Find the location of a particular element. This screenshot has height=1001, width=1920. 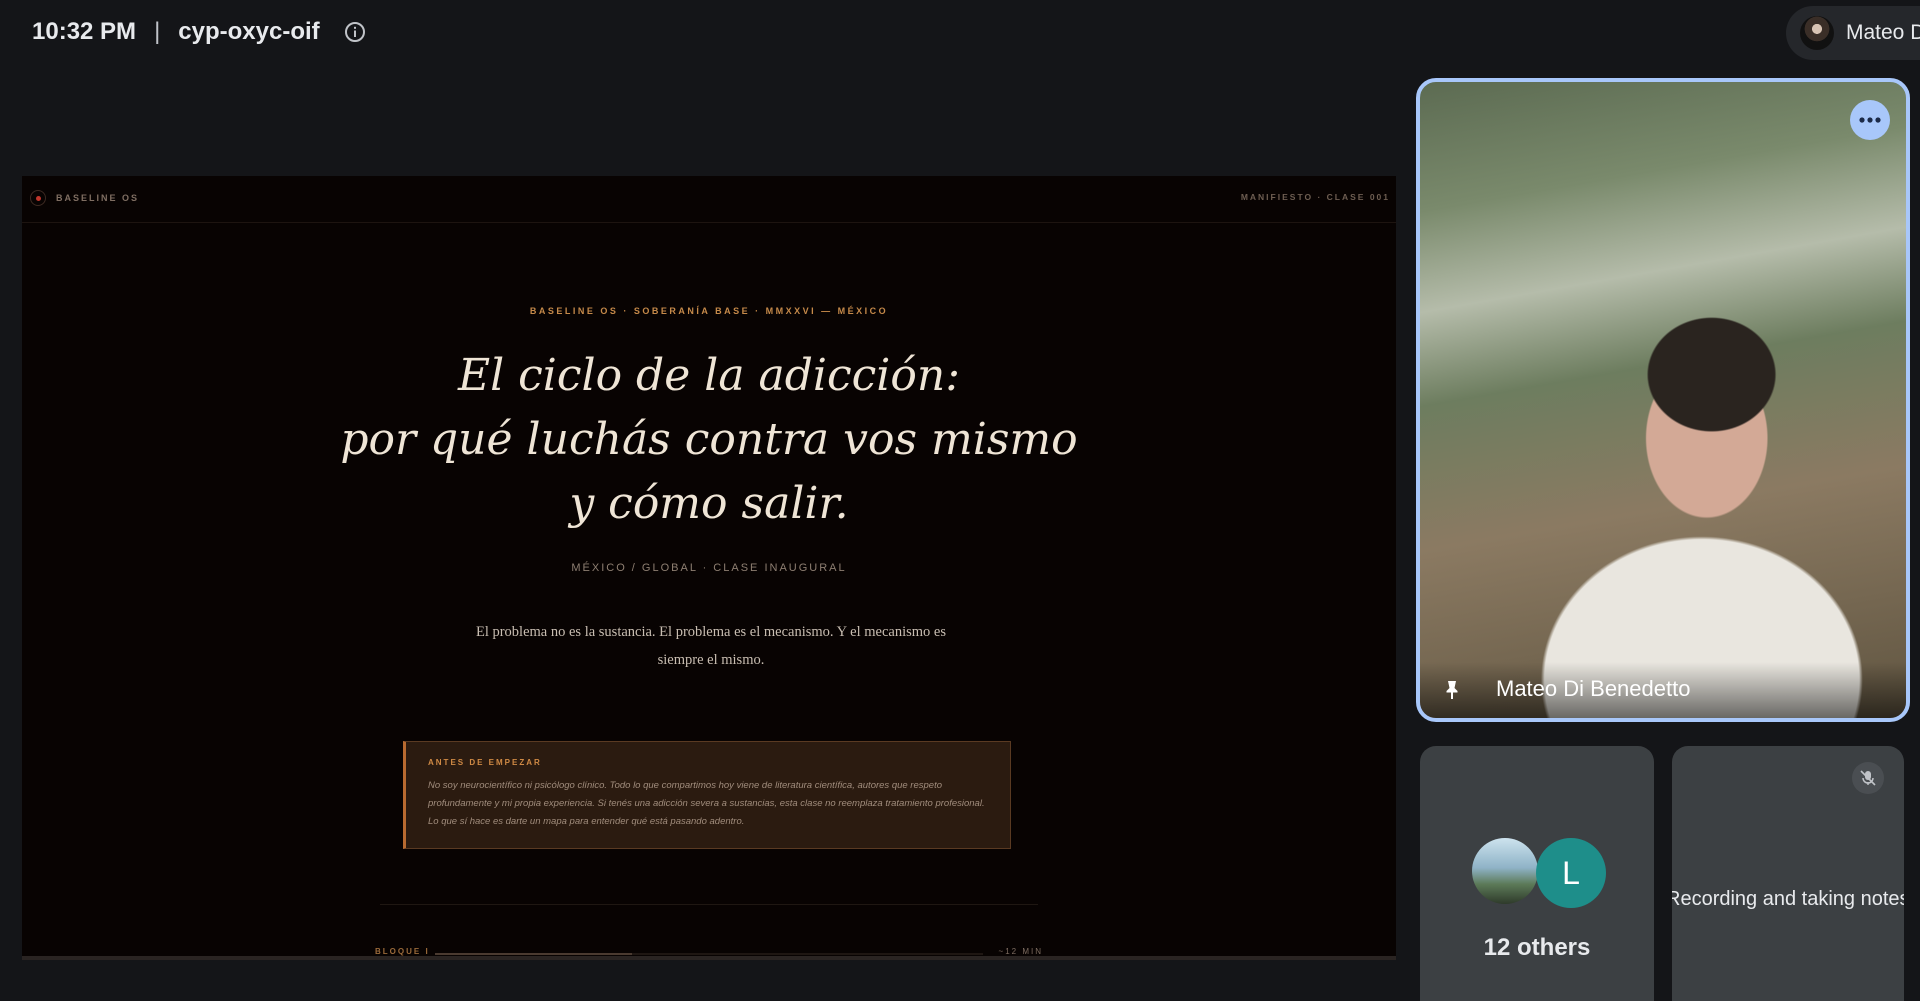

slide-tagline: MÉXICO / GLOBAL · CLASE INAUGURAL is located at coordinates (709, 568).